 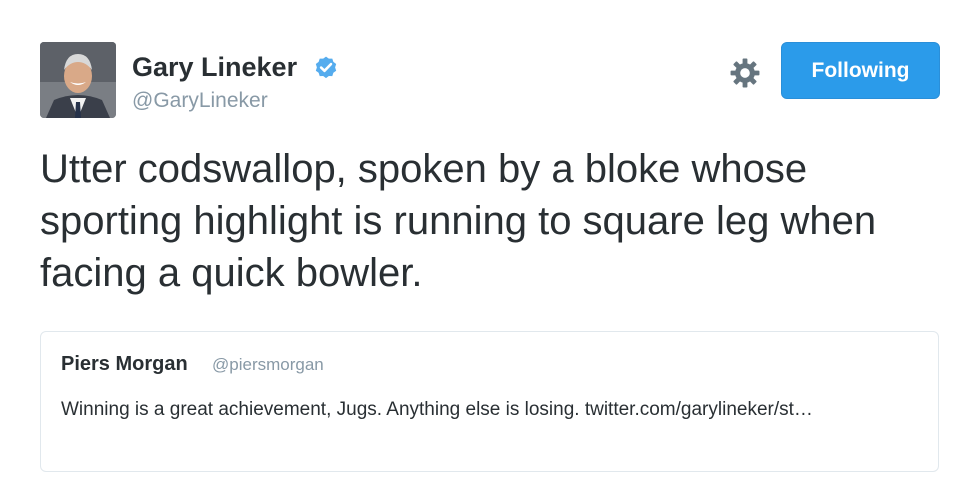 I want to click on author-name: Gary Lineker, so click(x=214, y=67).